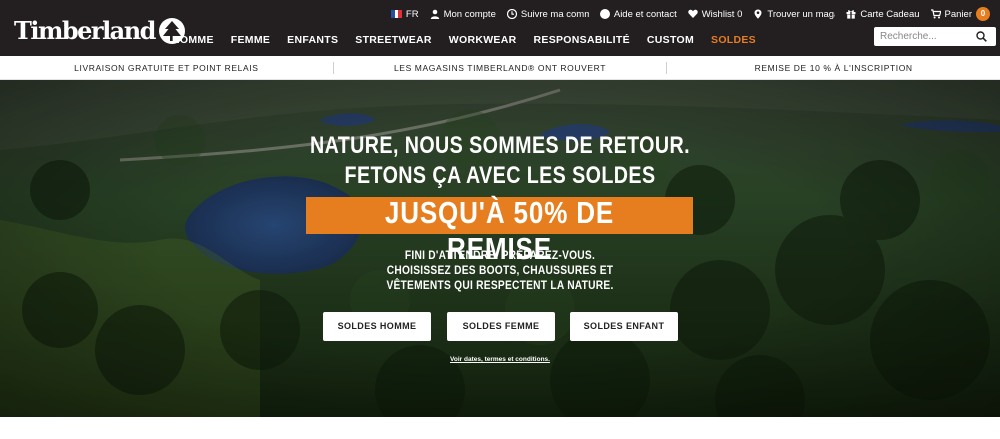  Describe the element at coordinates (670, 40) in the screenshot. I see `nav-custom: CUSTOM` at that location.